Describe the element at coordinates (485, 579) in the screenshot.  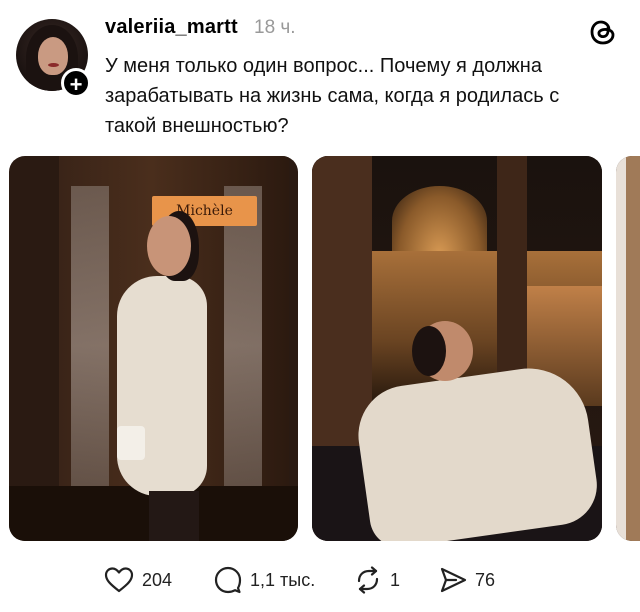
I see `share-count: 76` at that location.